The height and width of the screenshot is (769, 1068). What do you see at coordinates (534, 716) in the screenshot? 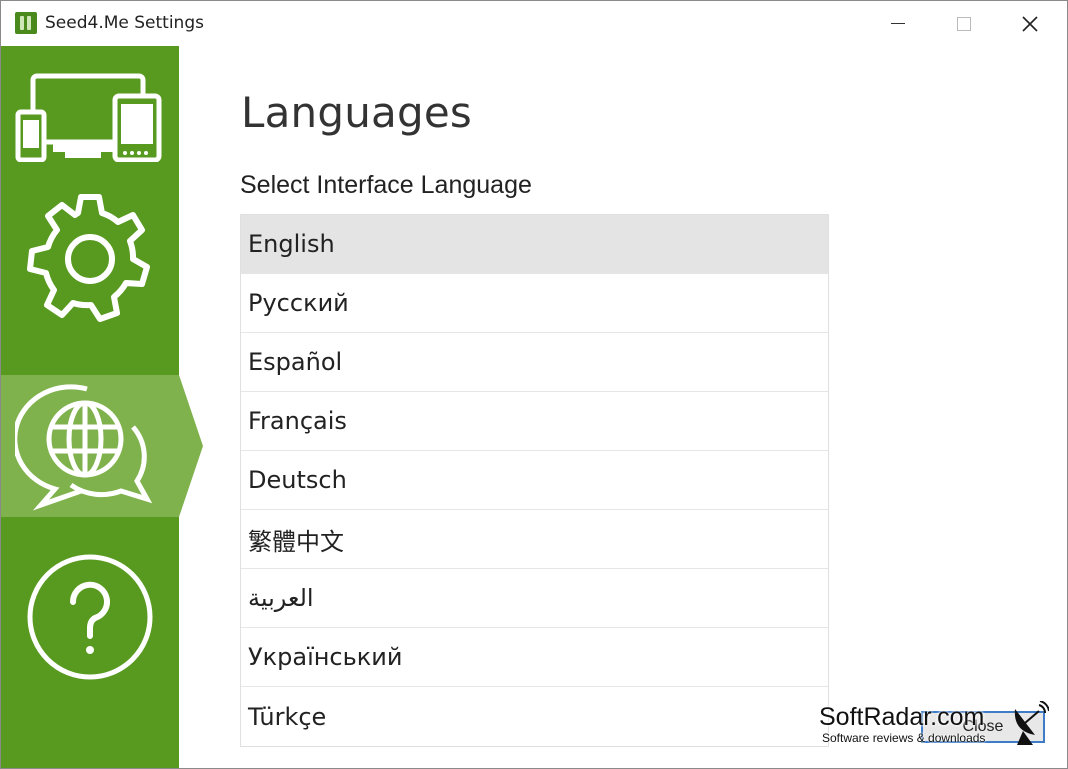
I see `language-item-turkish: Türkçe` at bounding box center [534, 716].